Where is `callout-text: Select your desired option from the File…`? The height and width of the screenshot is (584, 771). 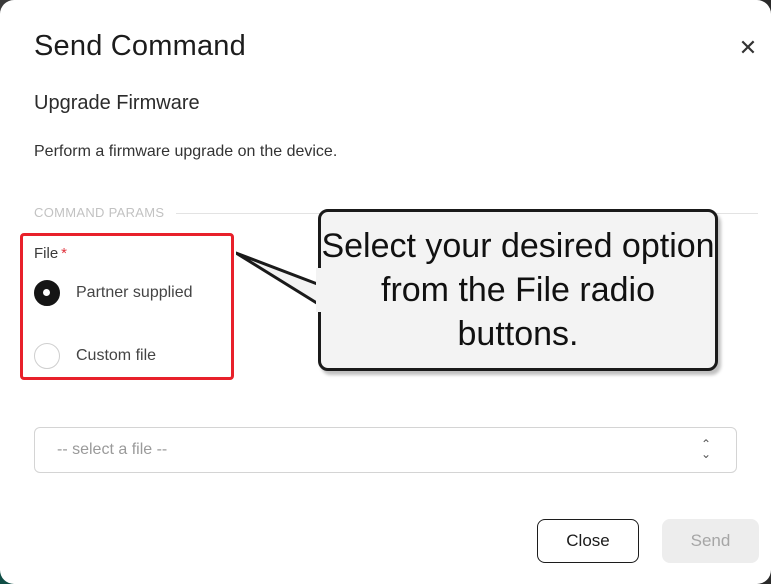 callout-text: Select your desired option from the File… is located at coordinates (518, 290).